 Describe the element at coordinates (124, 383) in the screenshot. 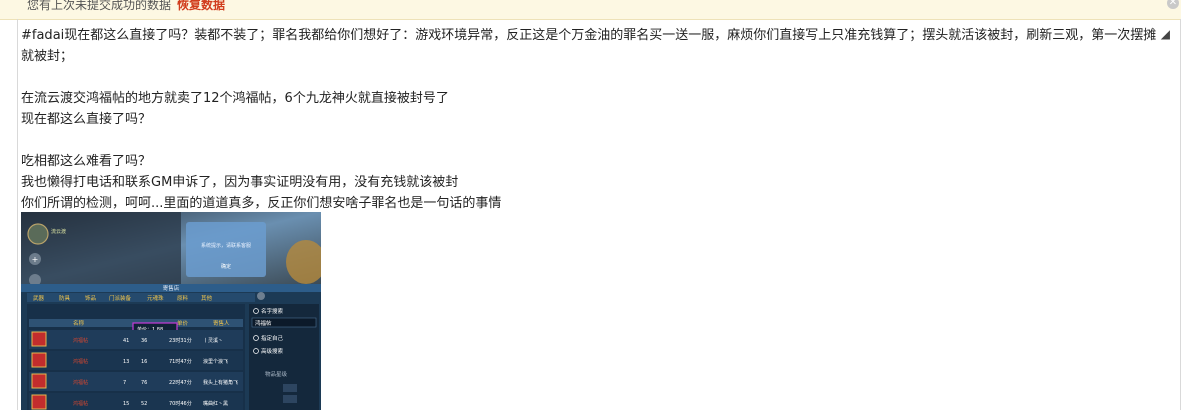

I see `item-qty: 7` at that location.